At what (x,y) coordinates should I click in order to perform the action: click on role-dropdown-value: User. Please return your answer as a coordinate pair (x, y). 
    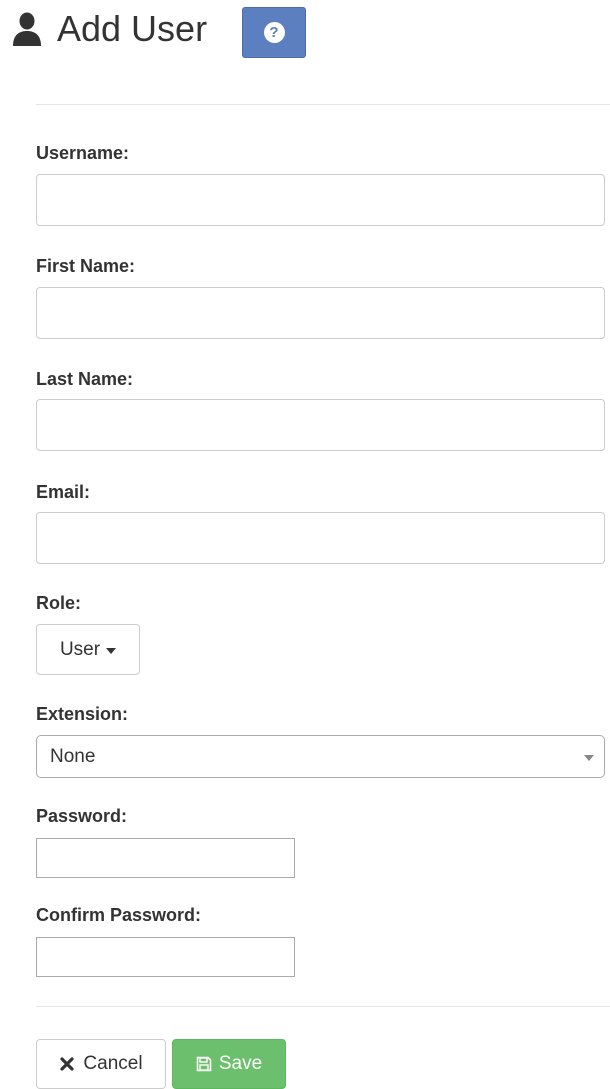
    Looking at the image, I should click on (80, 649).